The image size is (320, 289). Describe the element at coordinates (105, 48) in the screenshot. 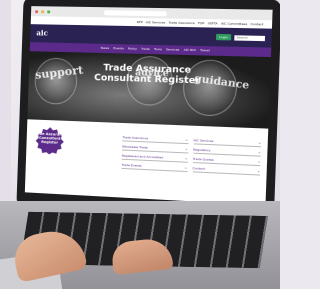

I see `nav-item: News` at that location.